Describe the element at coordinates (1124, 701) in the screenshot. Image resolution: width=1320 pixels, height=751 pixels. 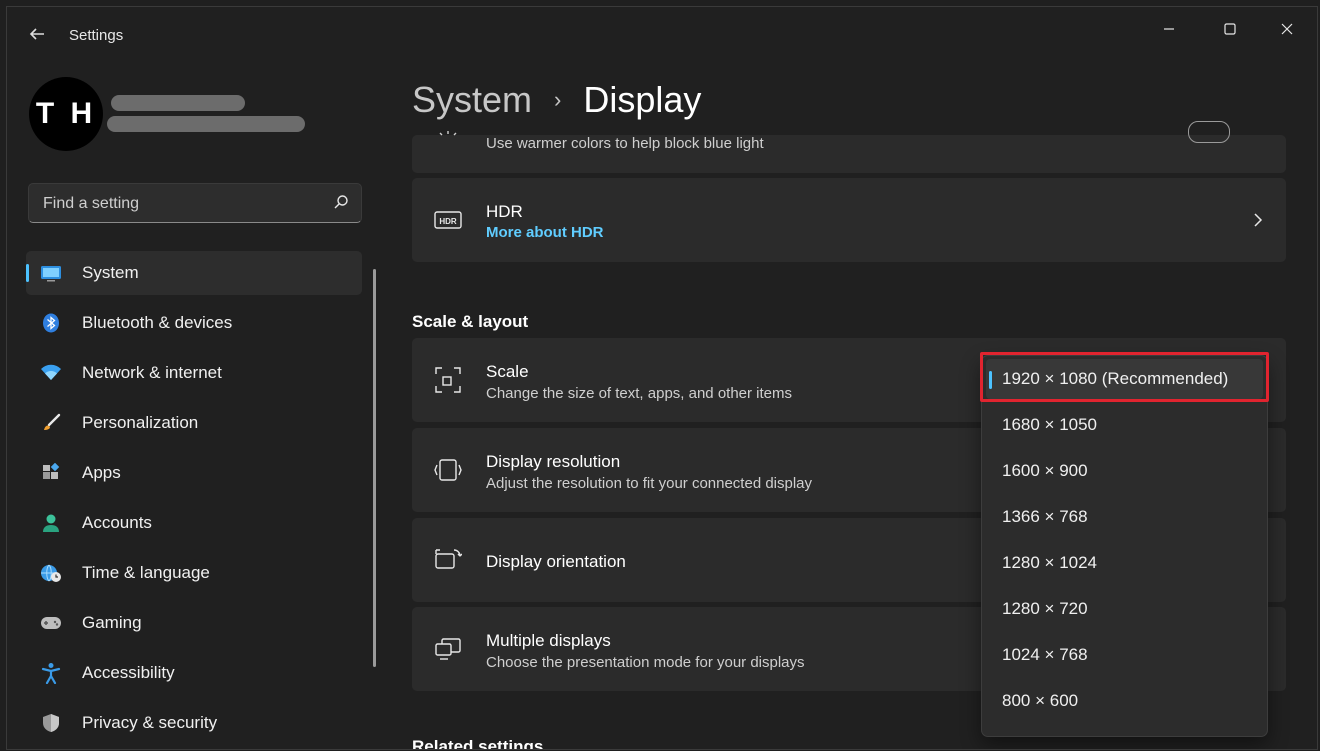
I see `resolution-option: 800 × 600` at that location.